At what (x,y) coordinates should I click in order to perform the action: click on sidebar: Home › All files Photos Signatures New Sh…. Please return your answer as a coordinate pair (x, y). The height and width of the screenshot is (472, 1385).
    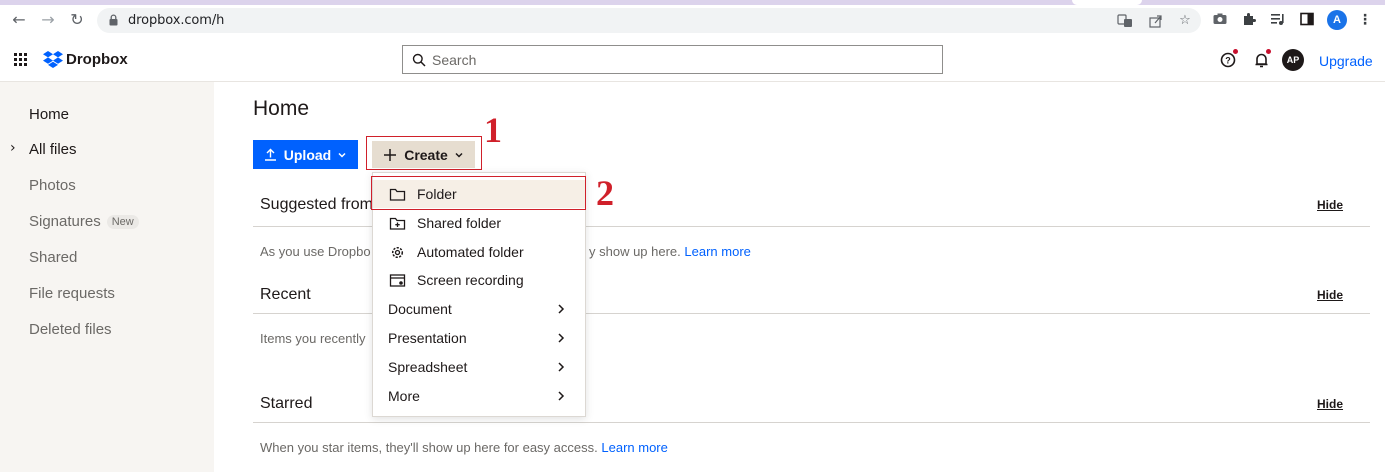
    Looking at the image, I should click on (107, 277).